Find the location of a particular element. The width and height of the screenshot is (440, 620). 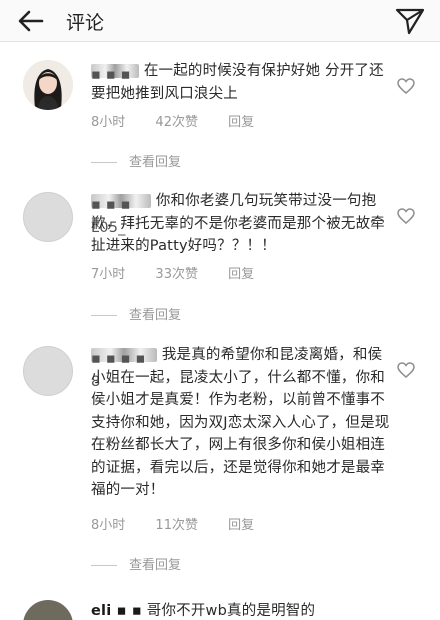

comment-meta: 7小时 33次赞 回复 is located at coordinates (185, 272).